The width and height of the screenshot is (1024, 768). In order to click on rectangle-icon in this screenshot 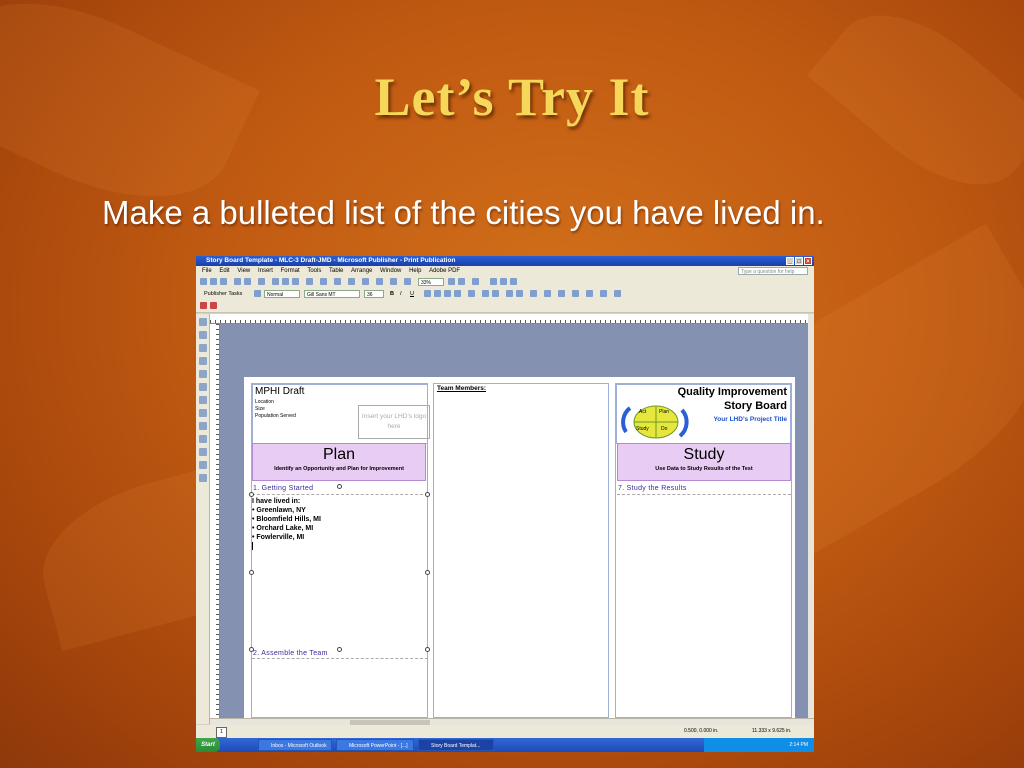, I will do `click(202, 426)`.